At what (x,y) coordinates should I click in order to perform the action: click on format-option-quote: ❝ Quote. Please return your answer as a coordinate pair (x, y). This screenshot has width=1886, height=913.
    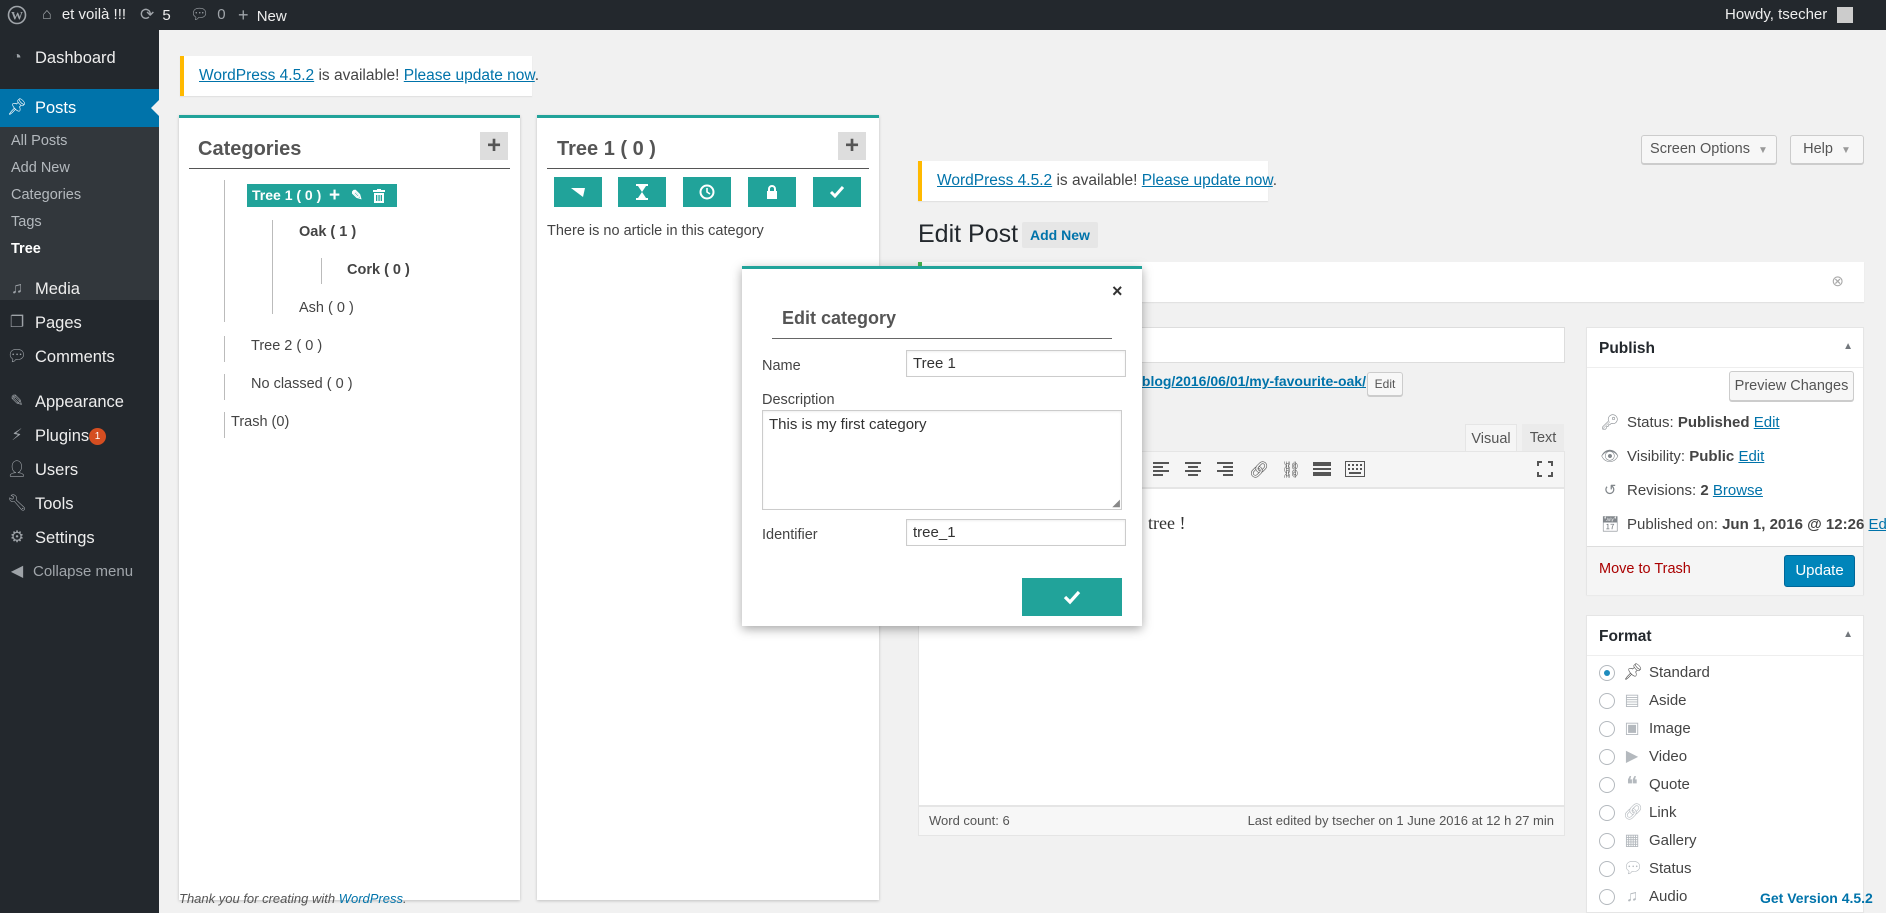
    Looking at the image, I should click on (1644, 785).